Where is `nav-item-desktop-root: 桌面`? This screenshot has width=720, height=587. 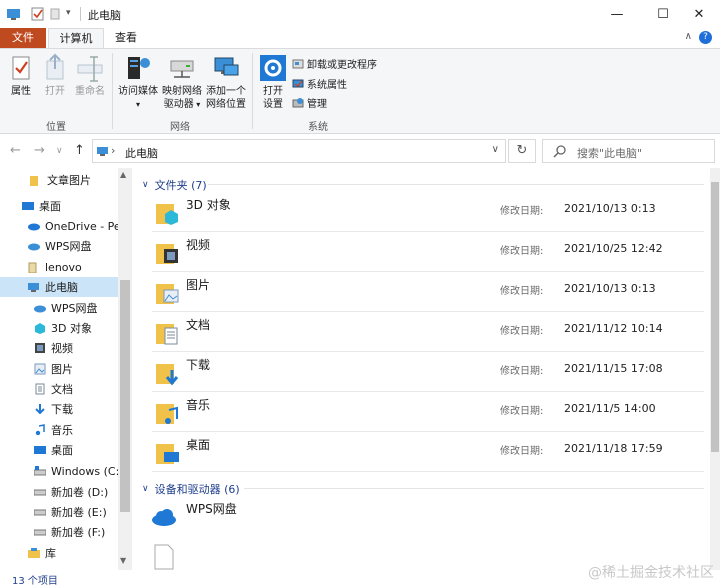 nav-item-desktop-root: 桌面 is located at coordinates (59, 206).